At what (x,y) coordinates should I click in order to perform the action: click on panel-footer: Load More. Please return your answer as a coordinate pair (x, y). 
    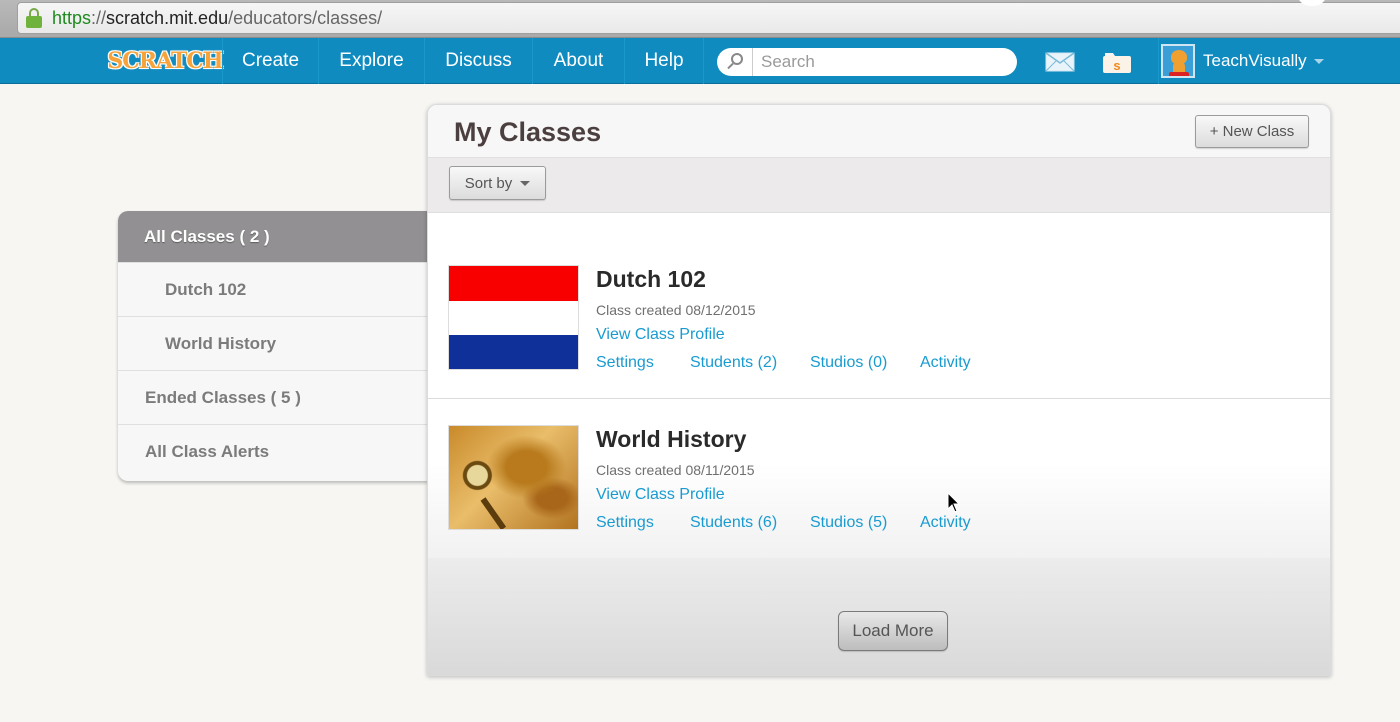
    Looking at the image, I should click on (879, 616).